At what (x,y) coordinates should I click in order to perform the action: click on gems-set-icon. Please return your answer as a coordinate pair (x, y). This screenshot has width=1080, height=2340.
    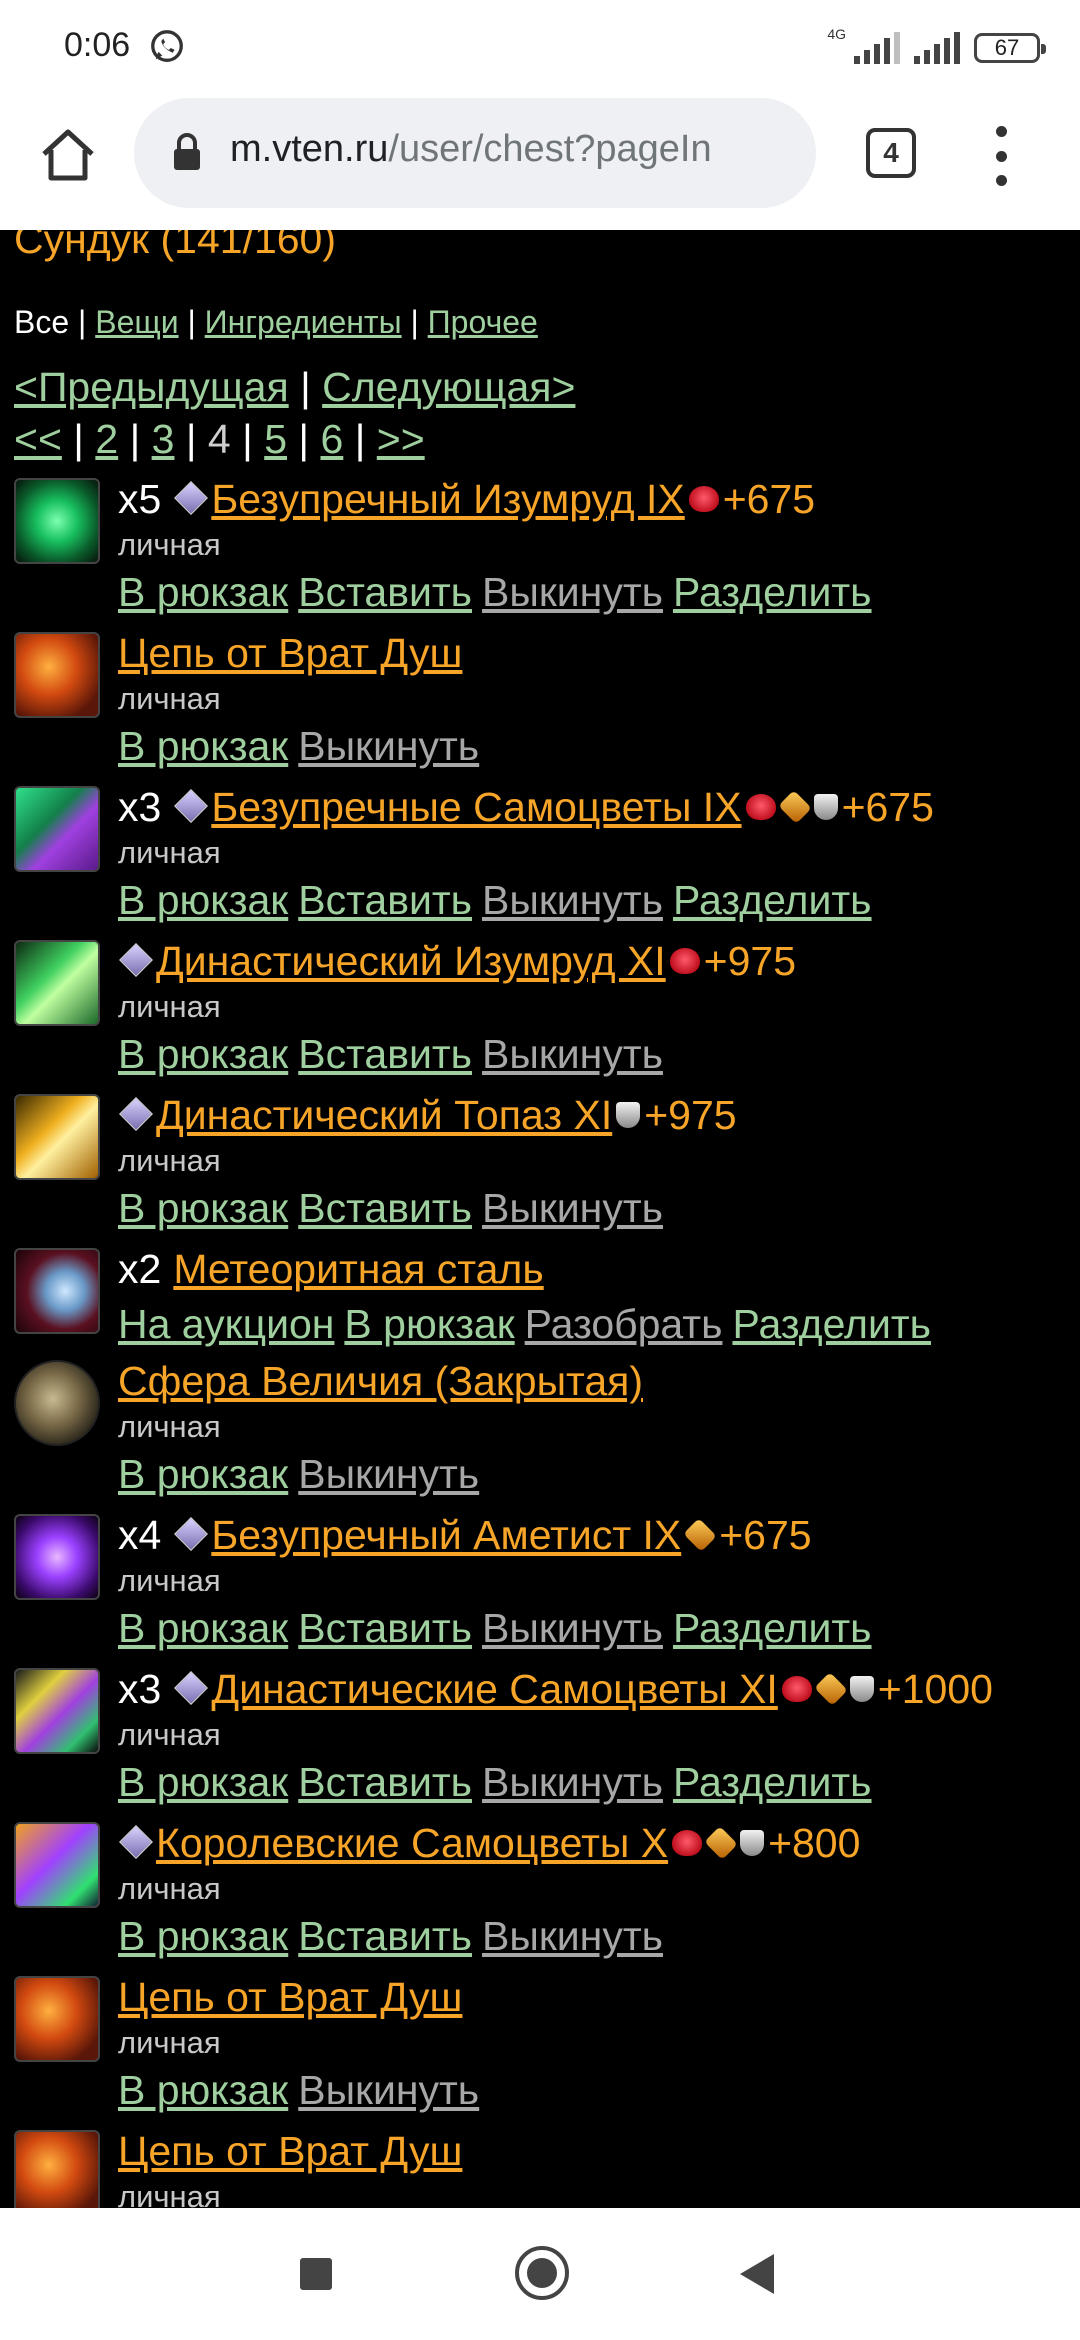
    Looking at the image, I should click on (57, 829).